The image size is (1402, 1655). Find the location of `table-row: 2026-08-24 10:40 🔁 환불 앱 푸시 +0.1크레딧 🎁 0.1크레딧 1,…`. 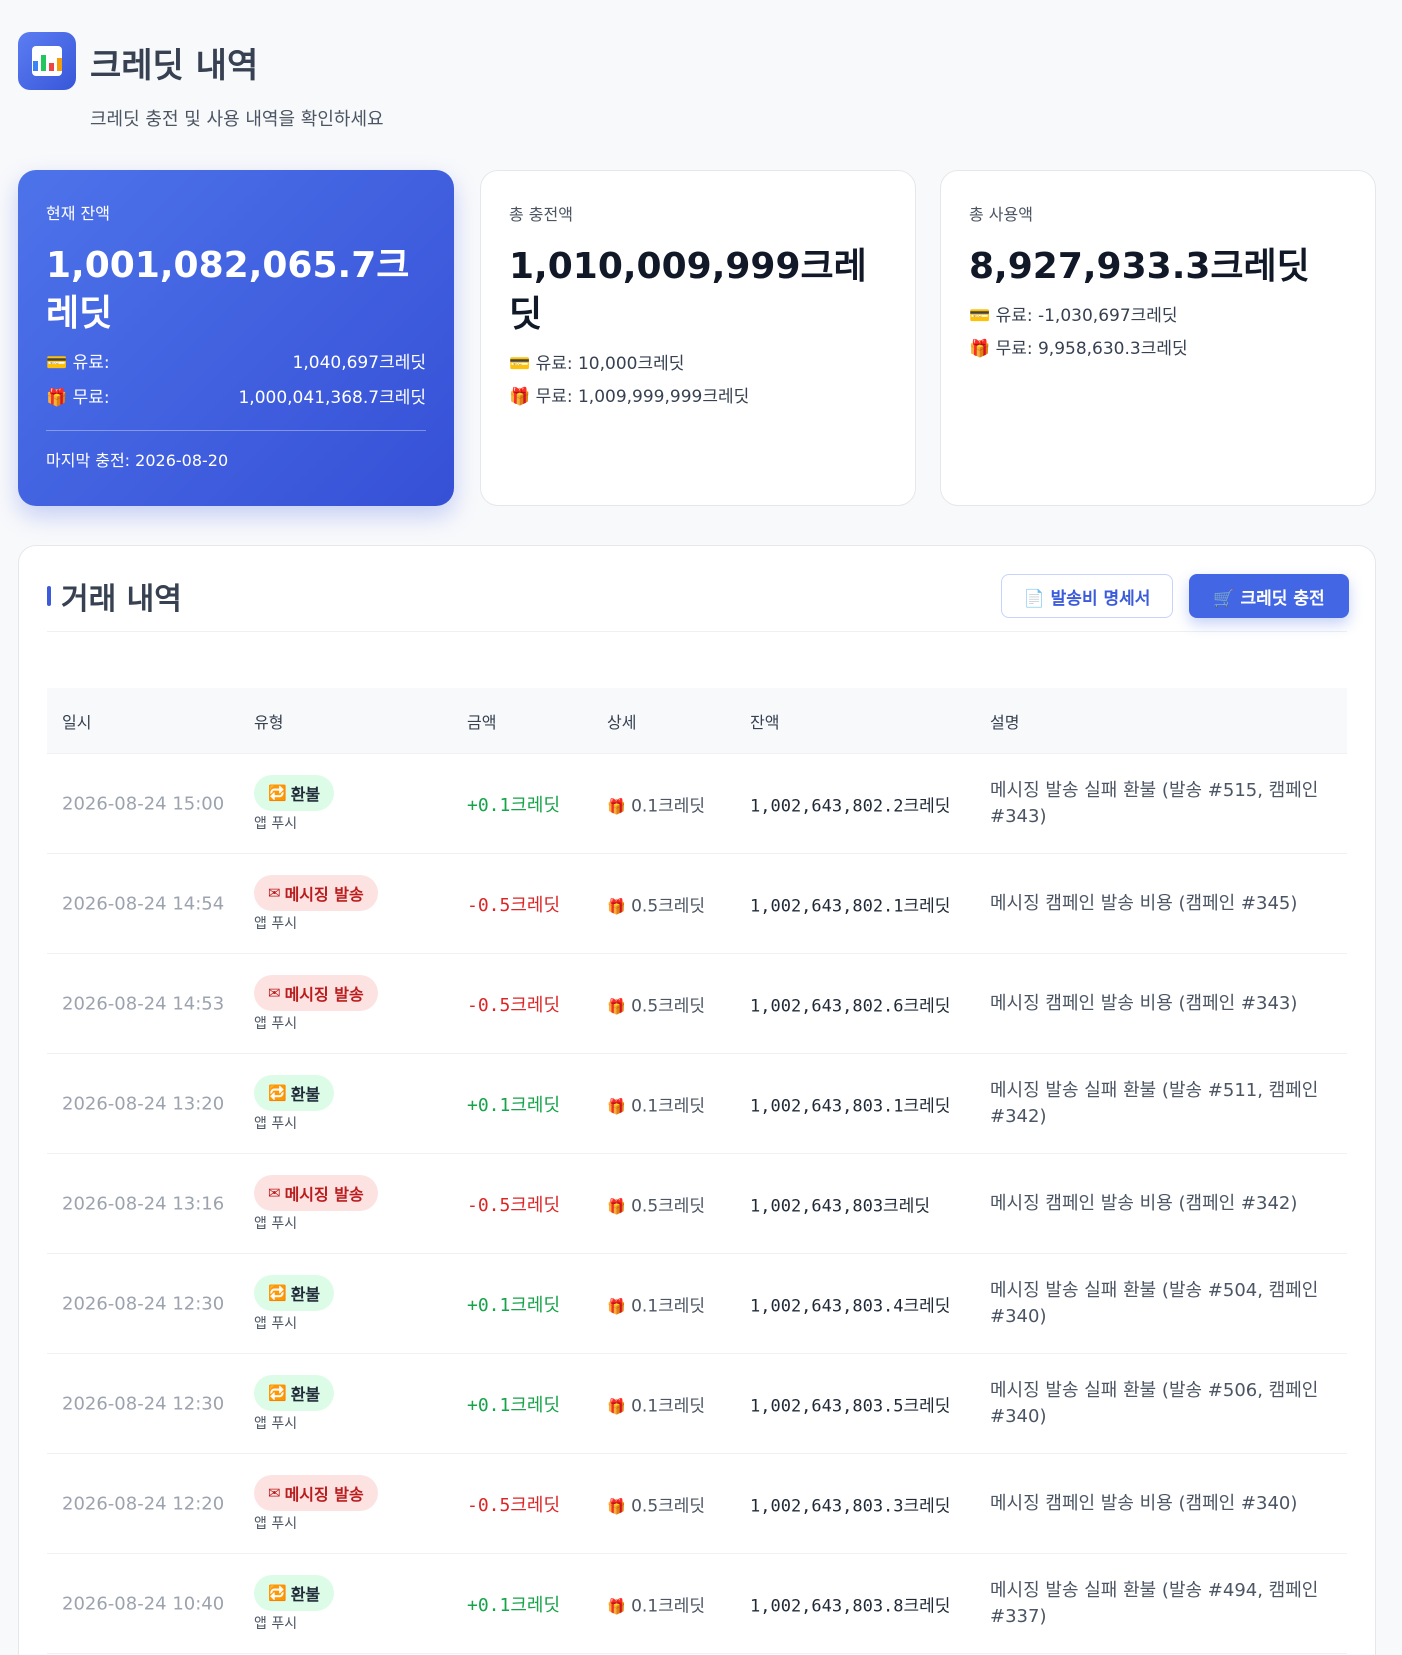

table-row: 2026-08-24 10:40 🔁 환불 앱 푸시 +0.1크레딧 🎁 0.1크레딧 1,… is located at coordinates (697, 1604).